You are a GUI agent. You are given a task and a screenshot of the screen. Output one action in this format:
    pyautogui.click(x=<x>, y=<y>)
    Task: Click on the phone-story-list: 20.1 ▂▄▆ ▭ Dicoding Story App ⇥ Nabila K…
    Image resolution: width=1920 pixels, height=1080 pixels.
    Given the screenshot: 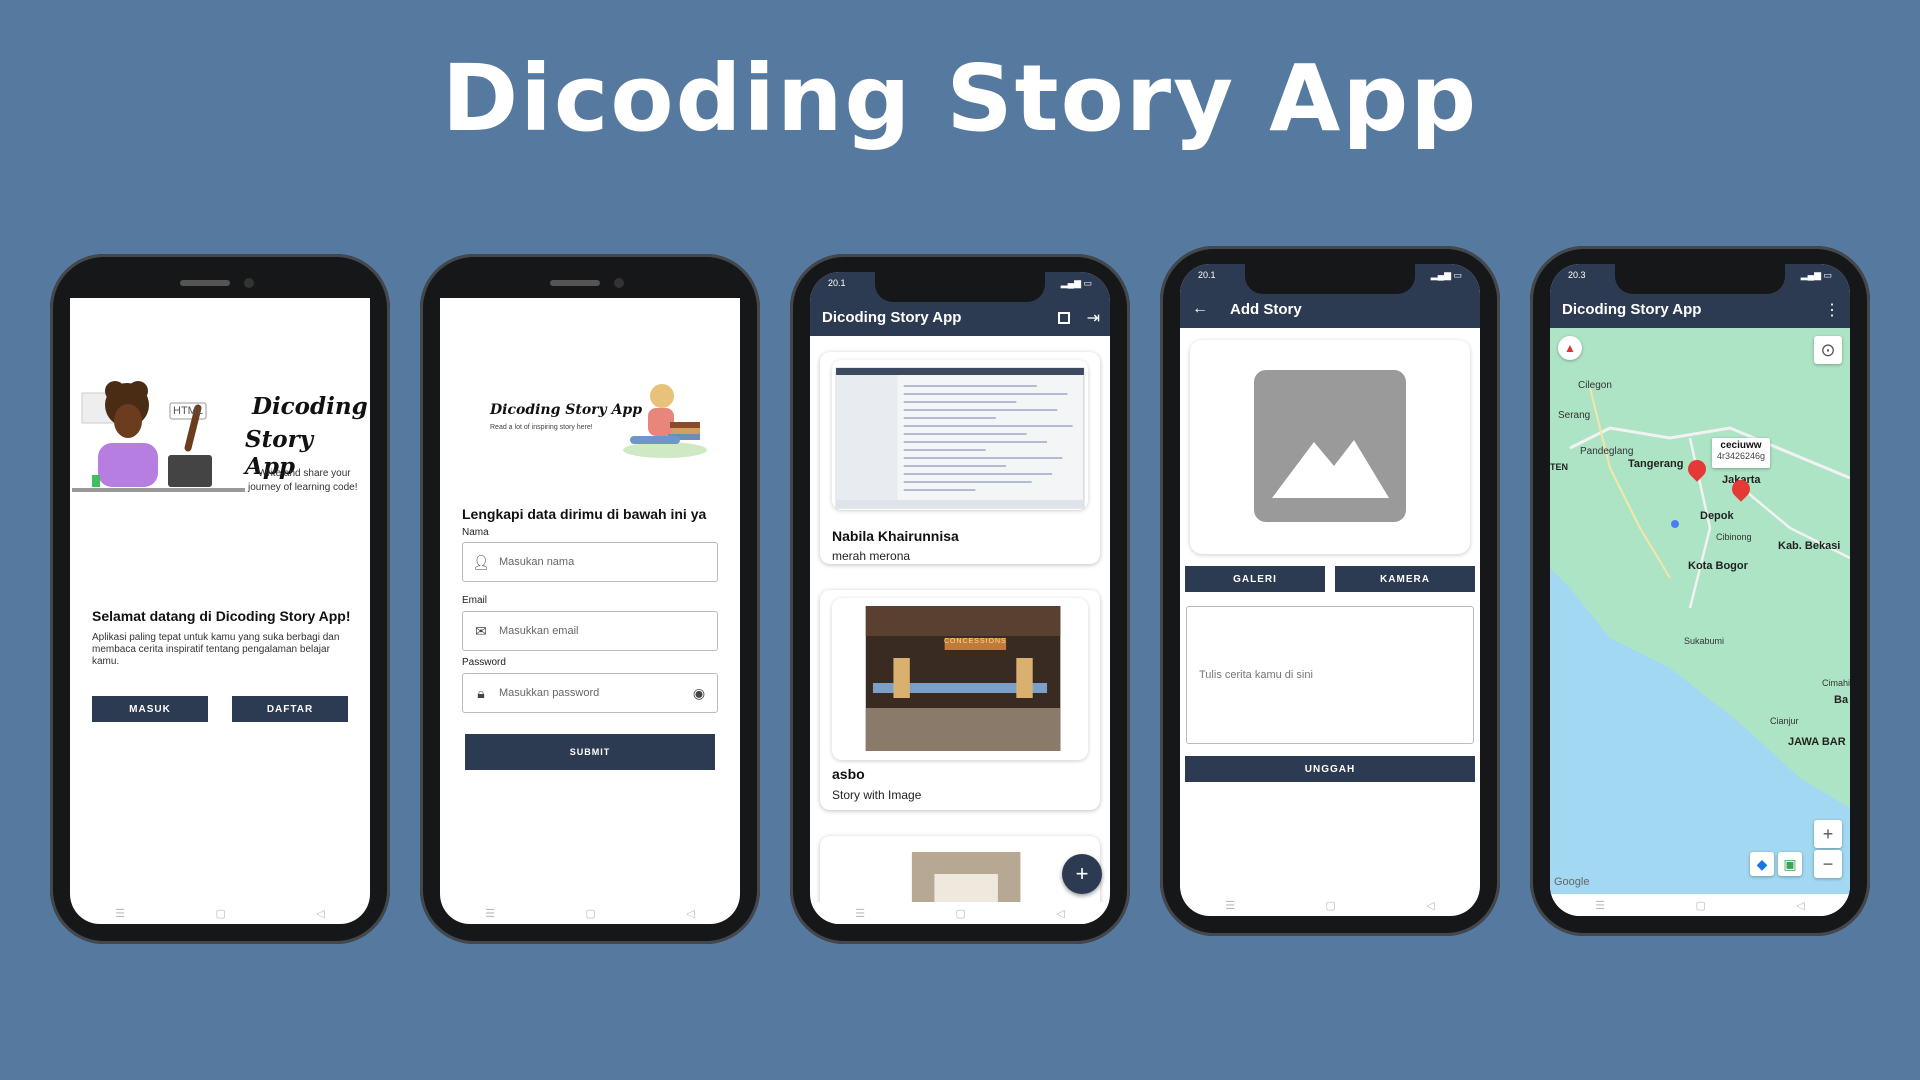 What is the action you would take?
    pyautogui.click(x=960, y=599)
    